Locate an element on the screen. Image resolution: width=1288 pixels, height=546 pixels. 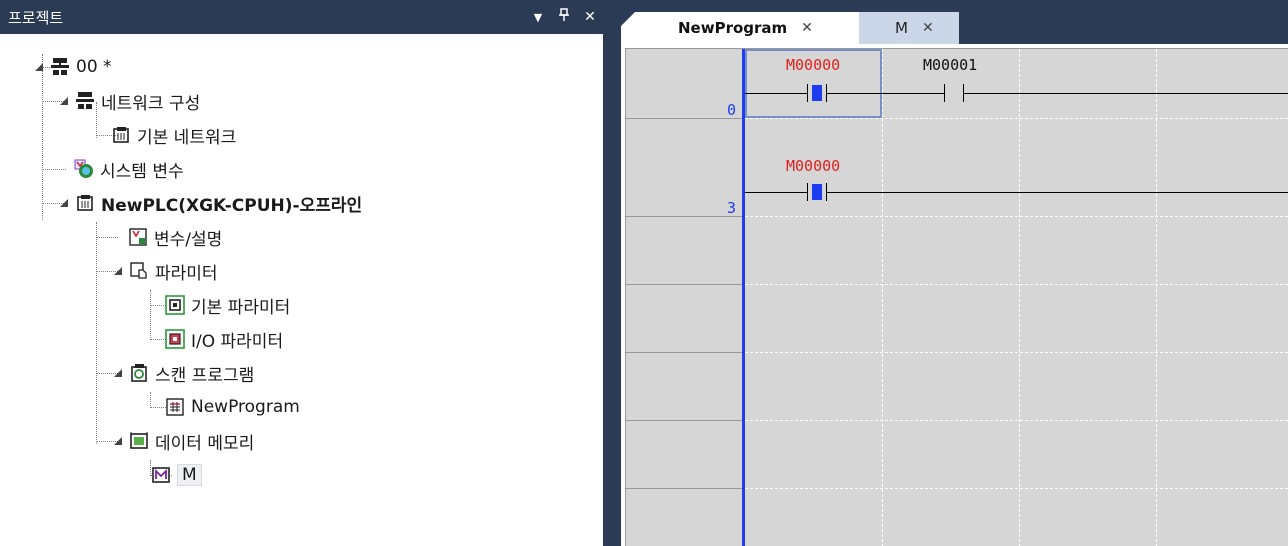
tree-item-label: 파라미터 is located at coordinates (186, 273).